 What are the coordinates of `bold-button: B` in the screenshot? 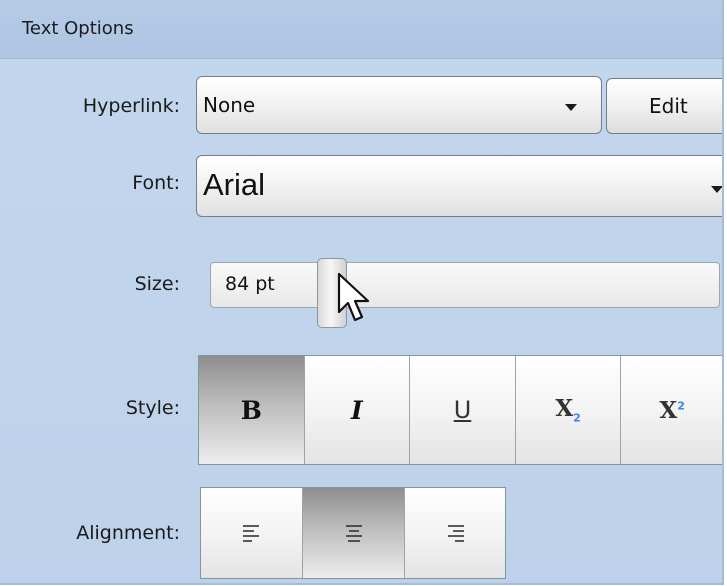 It's located at (252, 410).